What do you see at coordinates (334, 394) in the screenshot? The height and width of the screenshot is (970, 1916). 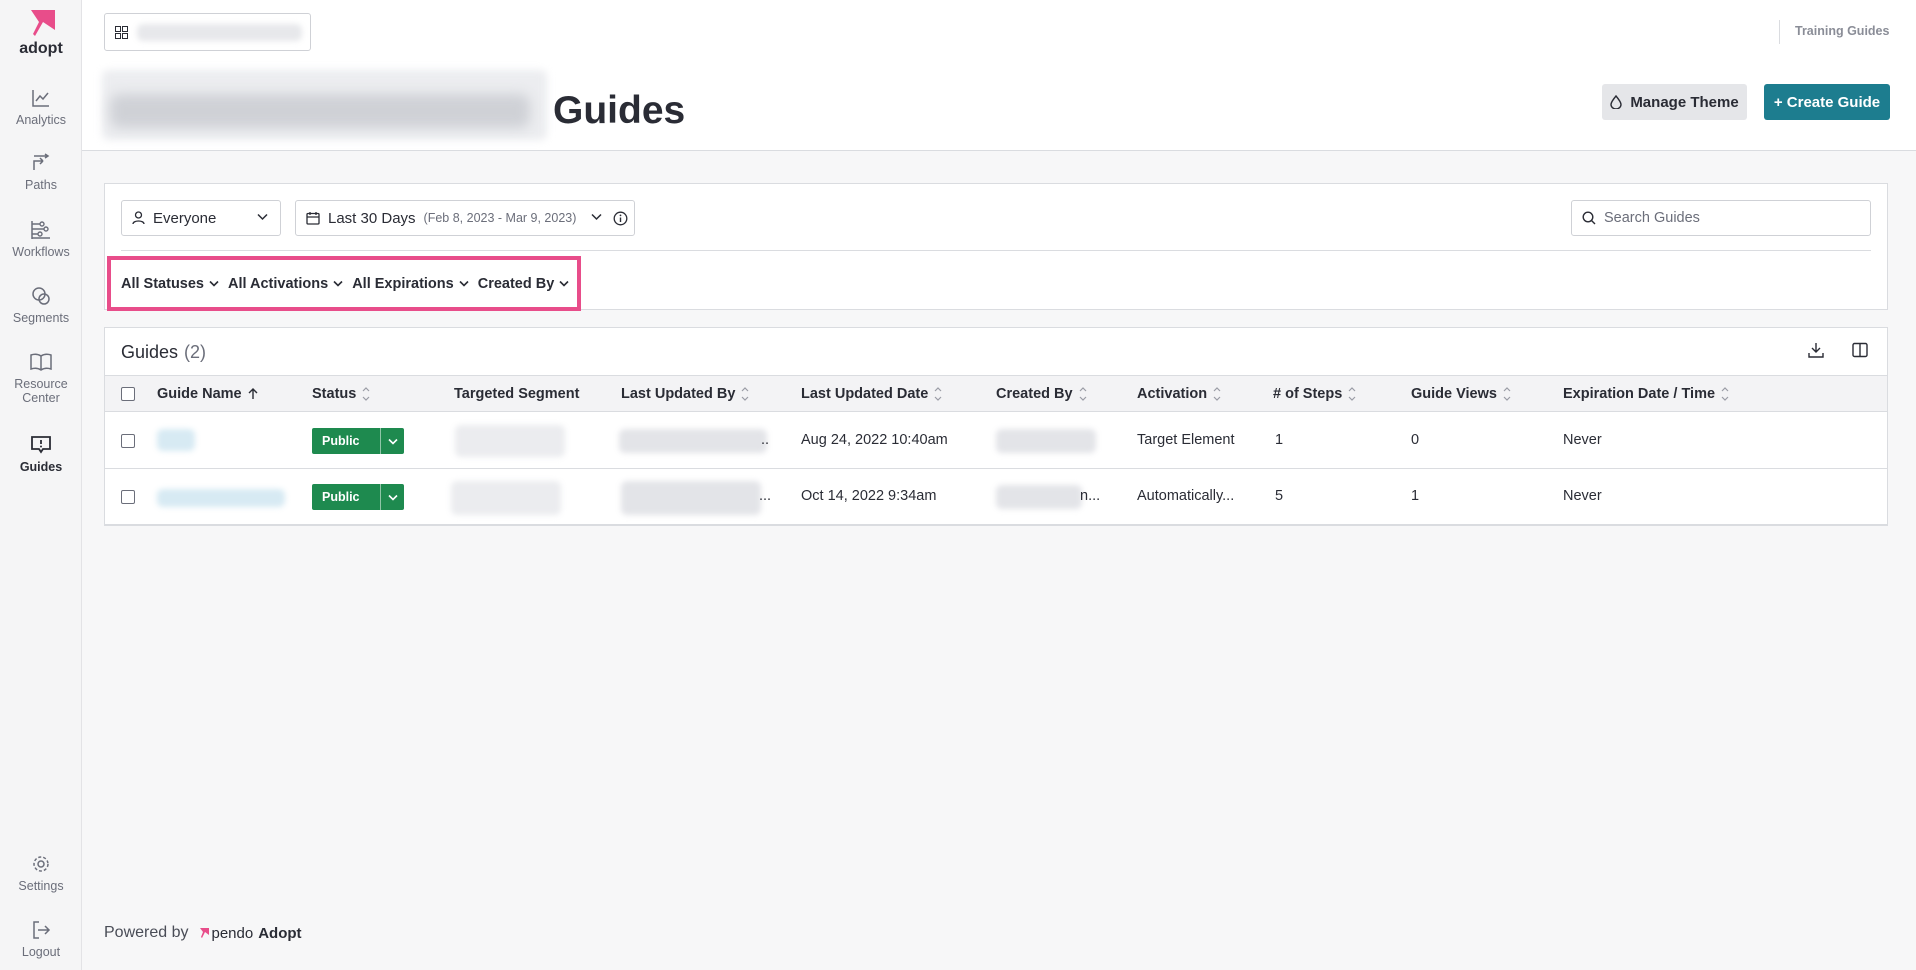 I see `col-status-label: Status` at bounding box center [334, 394].